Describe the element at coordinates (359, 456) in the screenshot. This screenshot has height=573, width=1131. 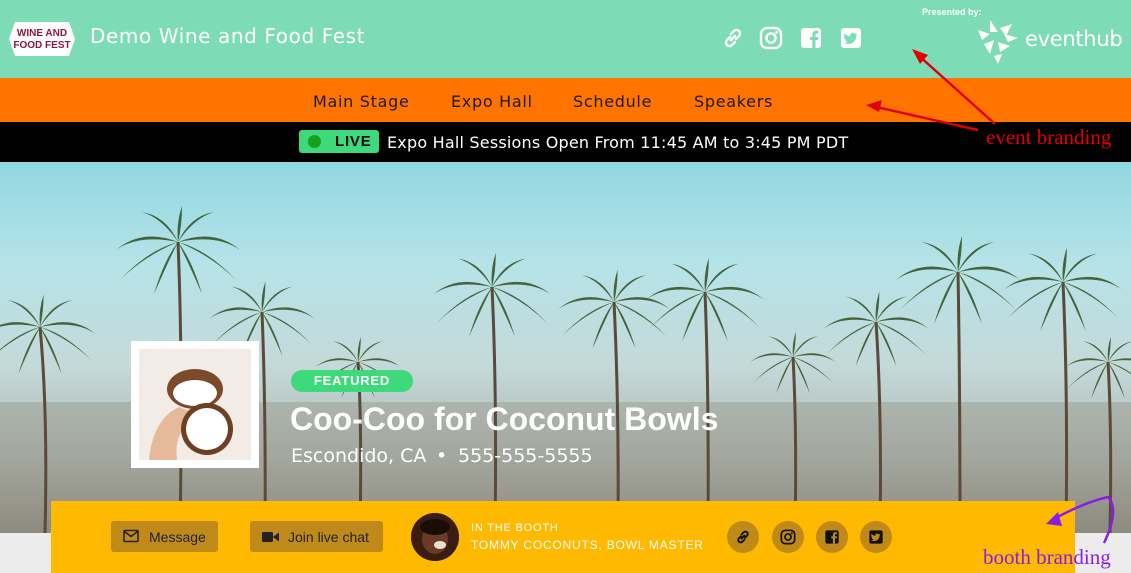
I see `booth-location: Escondido, CA` at that location.